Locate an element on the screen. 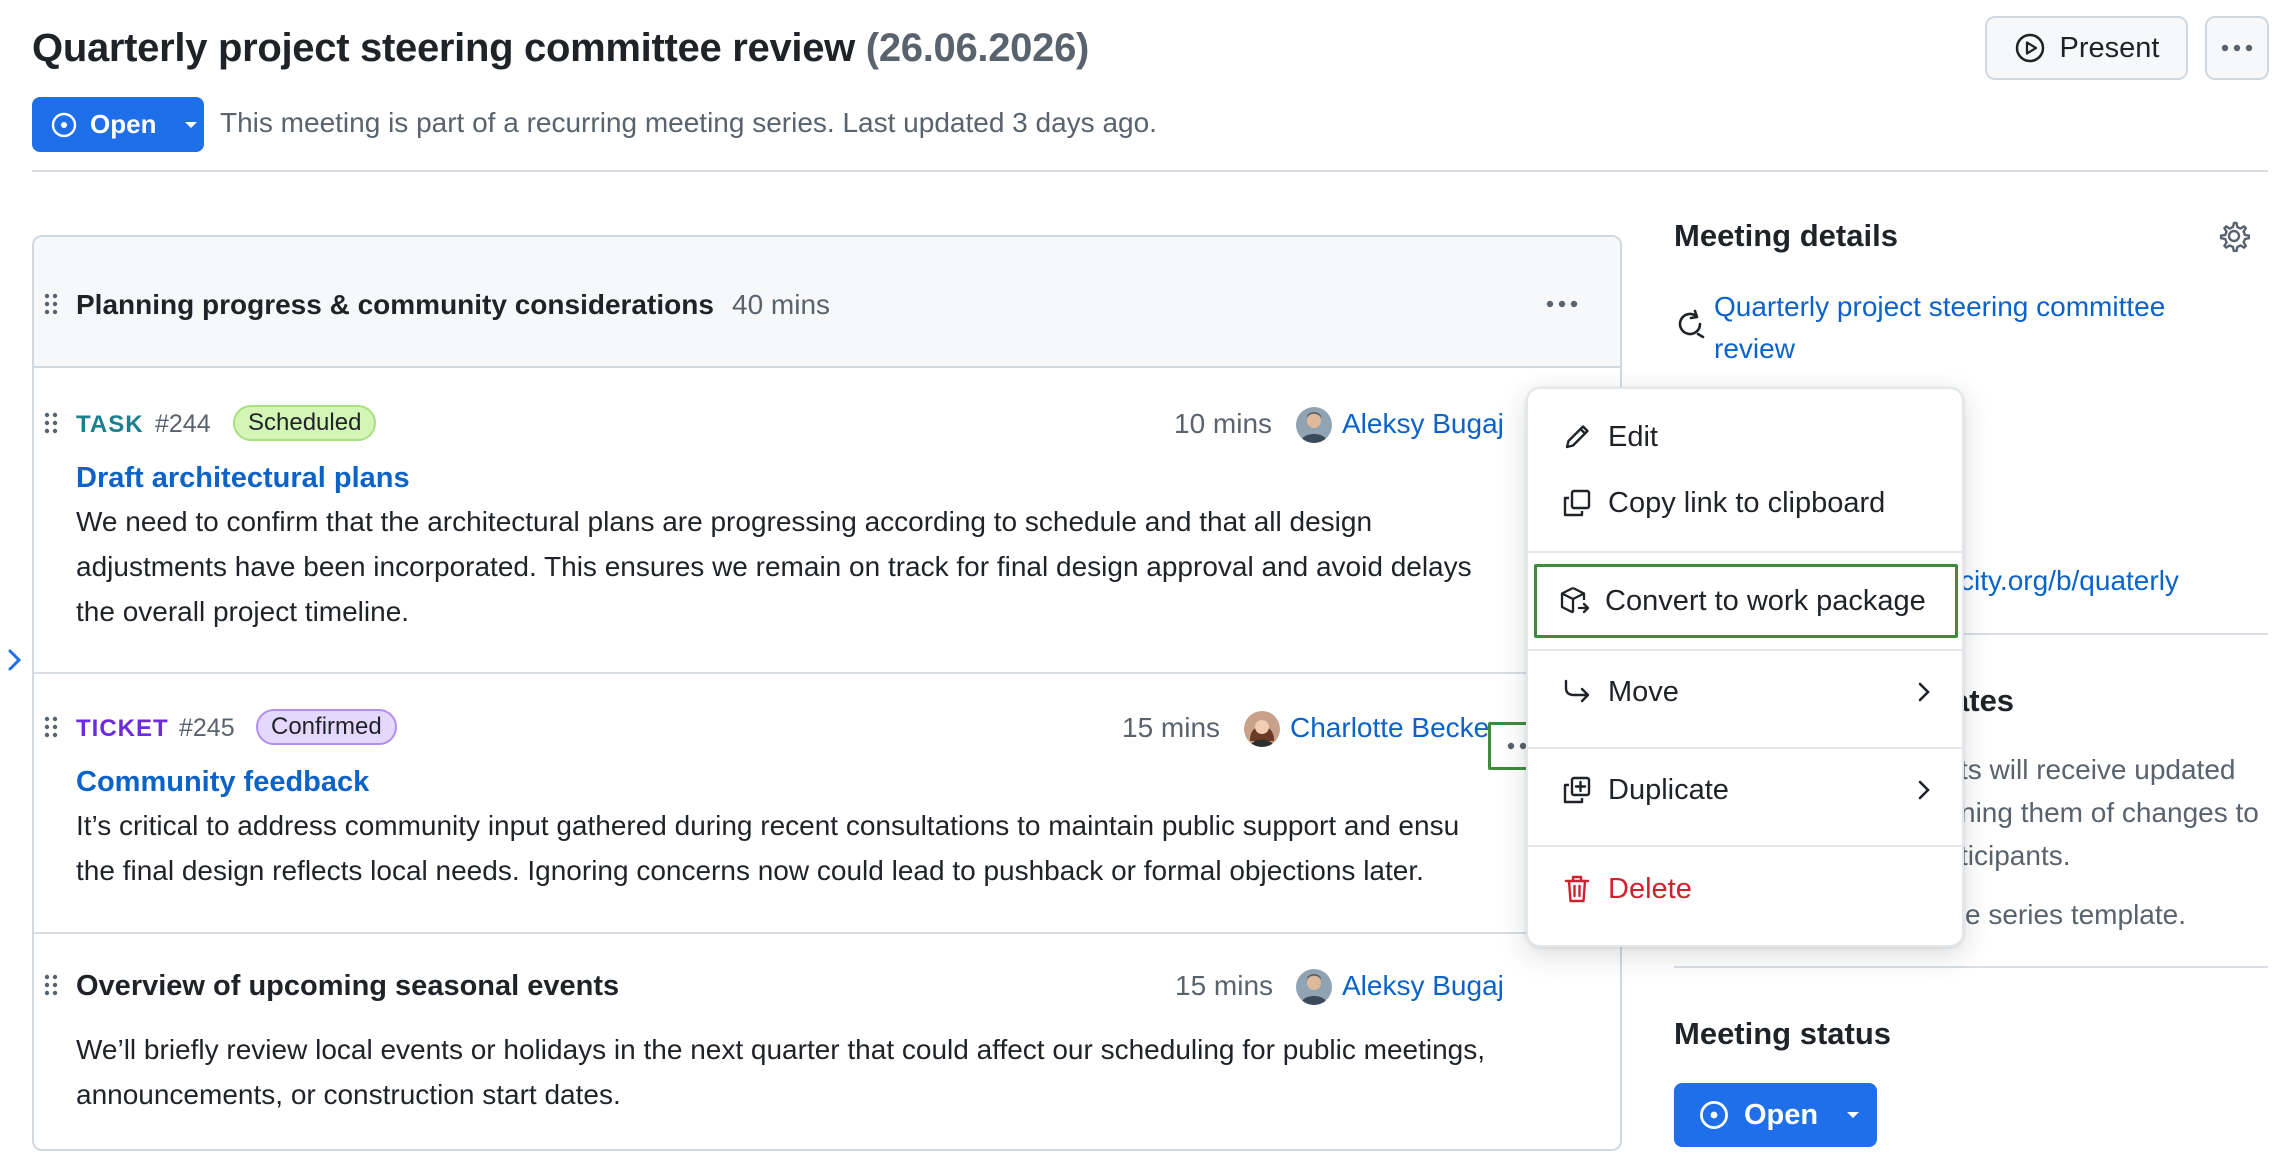 The image size is (2276, 1168). menu-item-copy-link: Copy link to clipboard is located at coordinates (1746, 503).